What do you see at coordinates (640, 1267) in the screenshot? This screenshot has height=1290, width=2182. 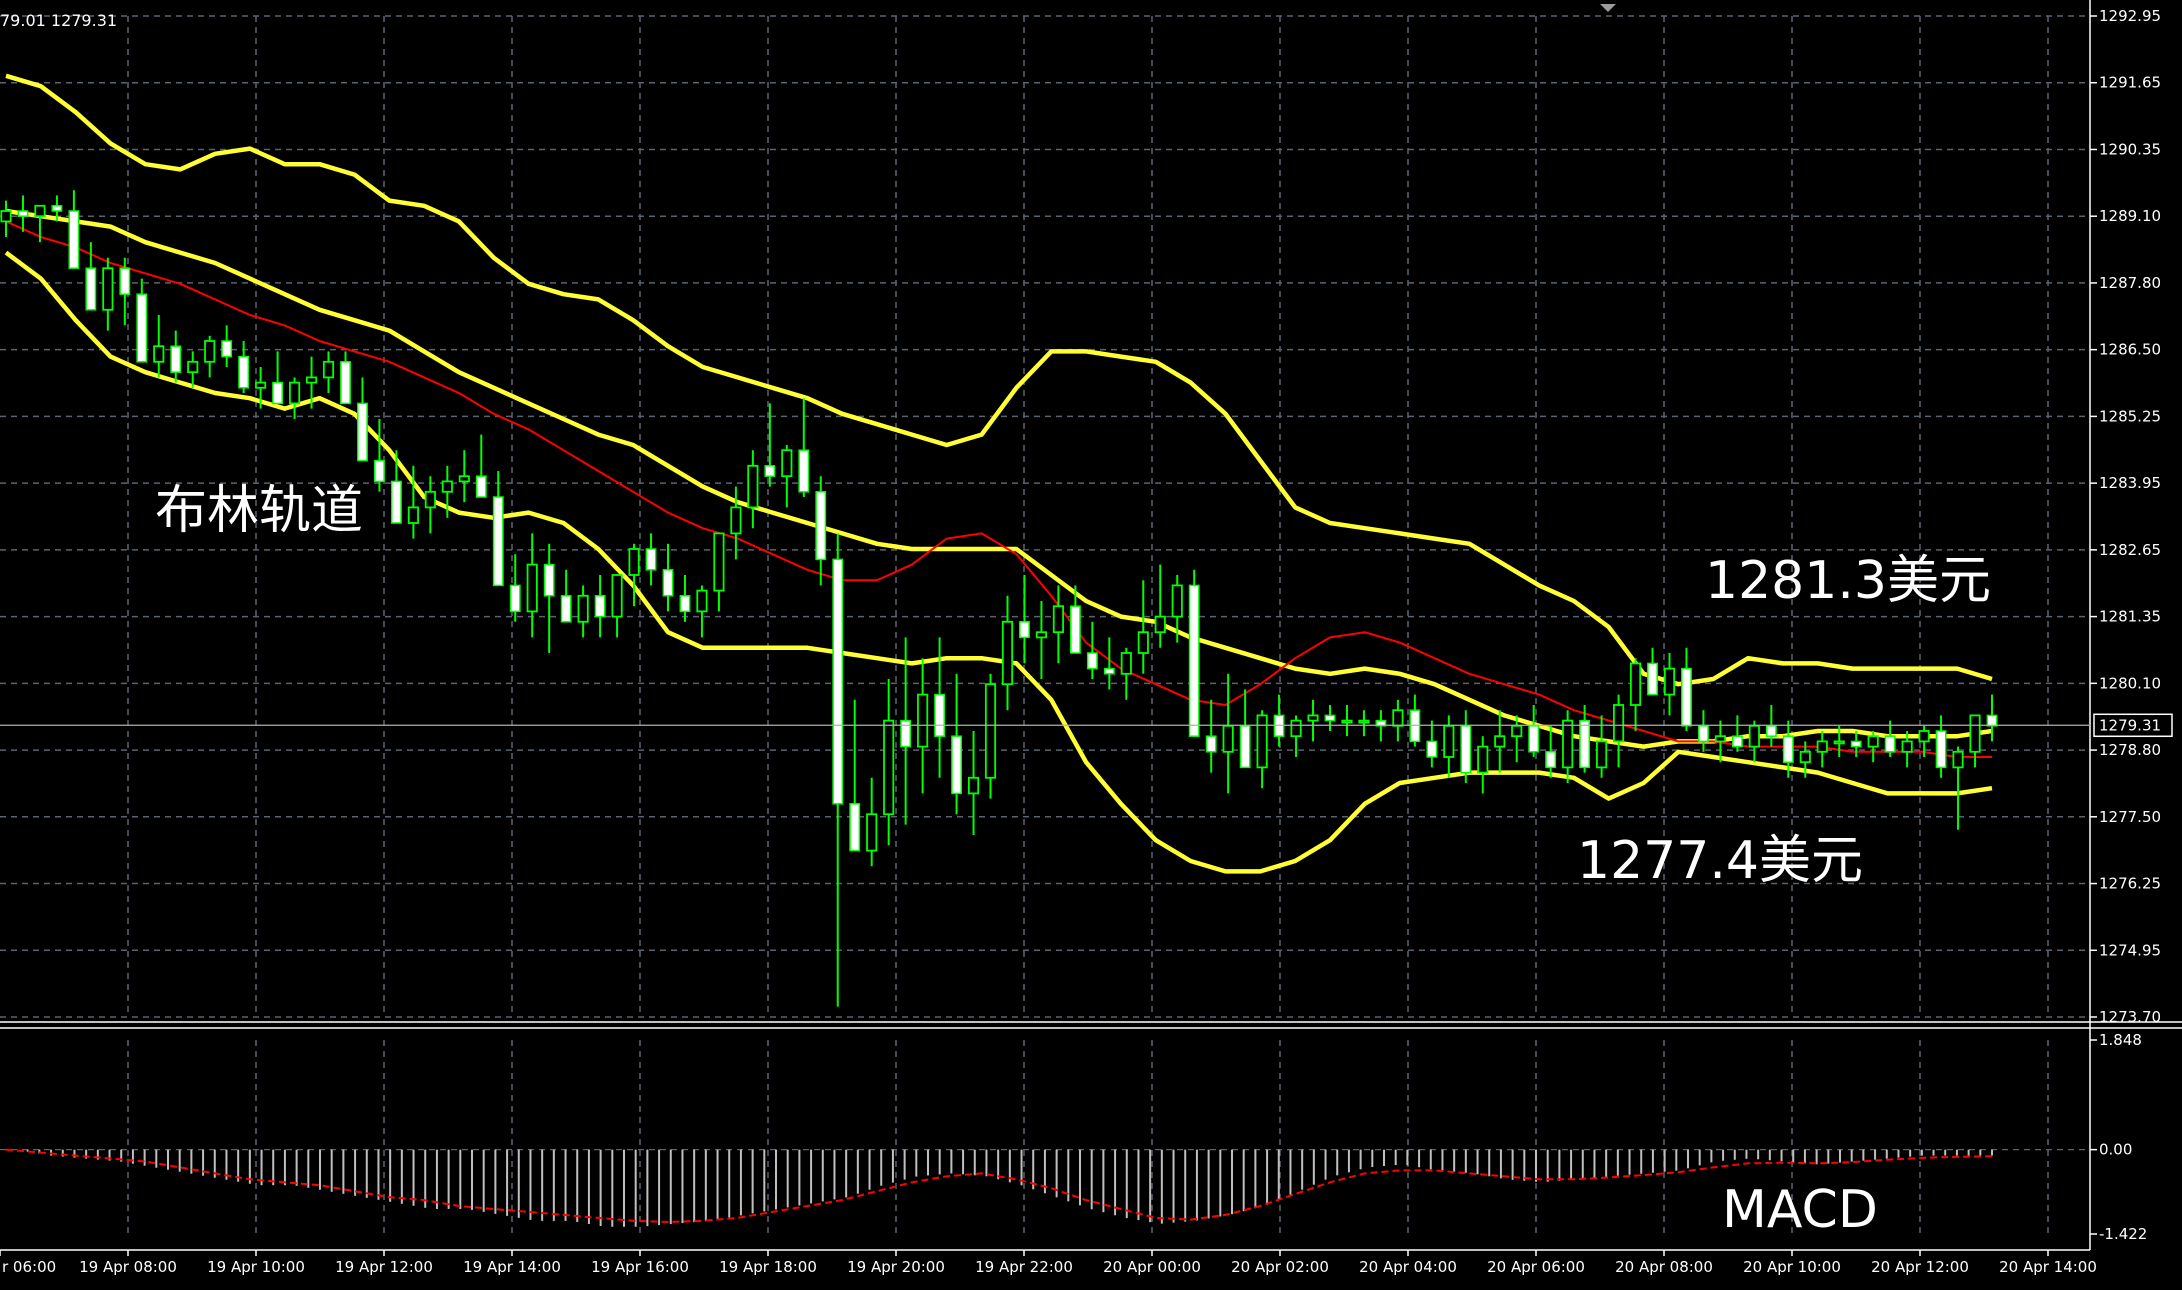 I see `time-tick-label: 19 Apr 16:00` at bounding box center [640, 1267].